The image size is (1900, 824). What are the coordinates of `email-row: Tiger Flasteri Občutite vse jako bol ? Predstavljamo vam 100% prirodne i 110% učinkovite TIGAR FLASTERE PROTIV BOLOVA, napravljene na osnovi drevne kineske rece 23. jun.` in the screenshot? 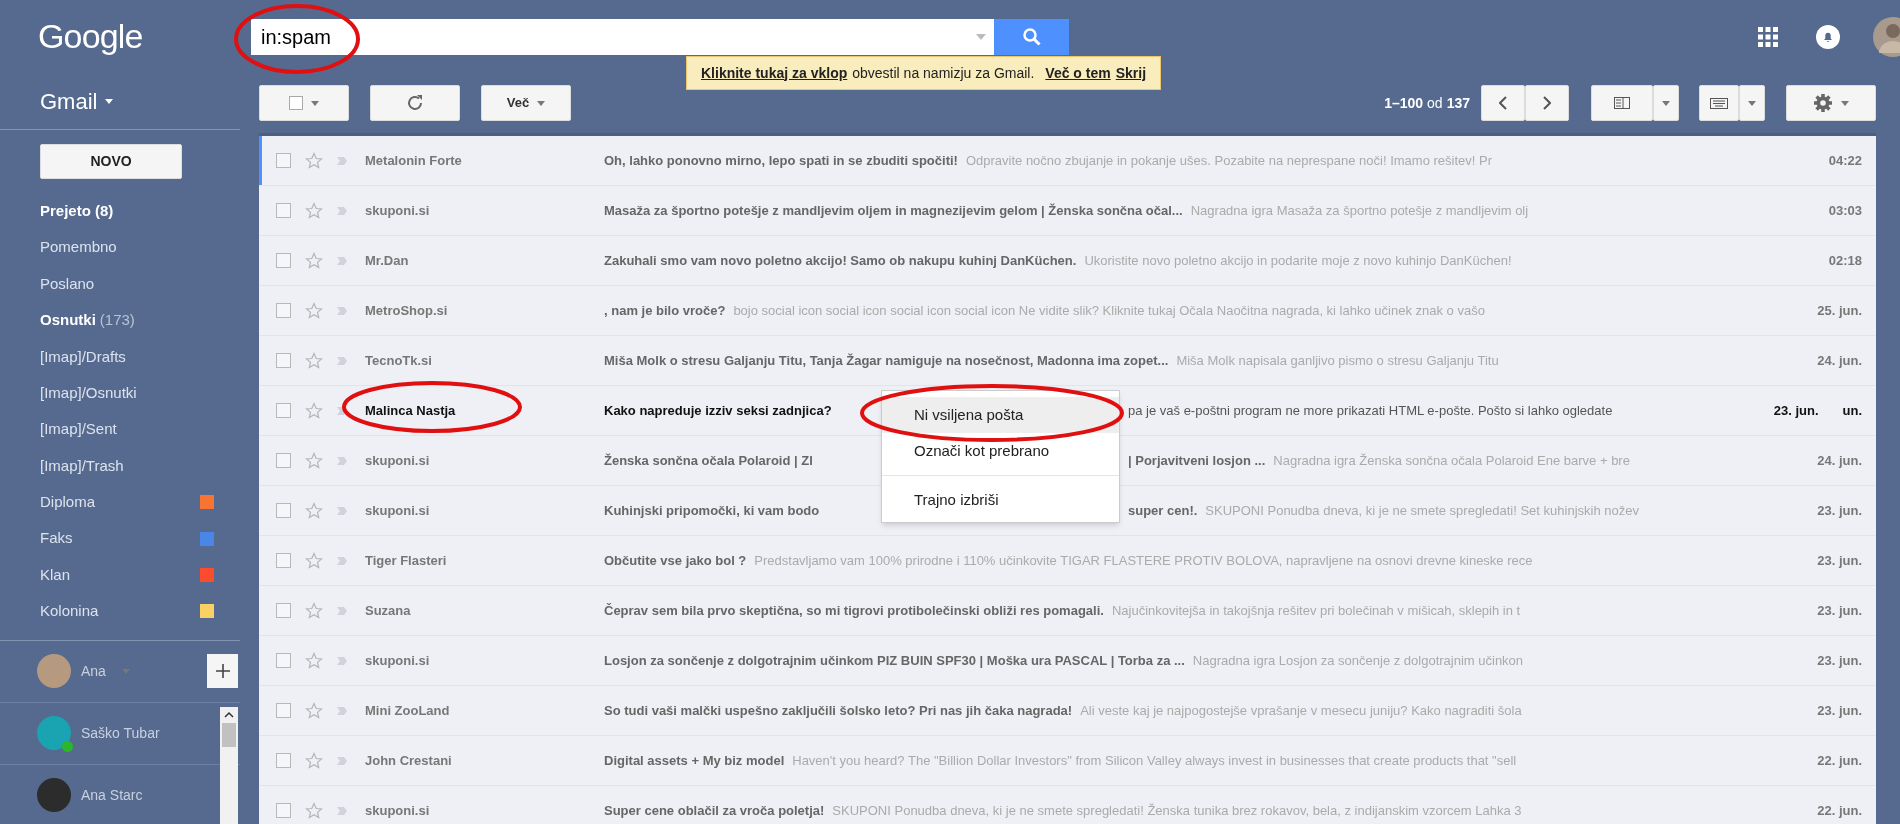 It's located at (1067, 561).